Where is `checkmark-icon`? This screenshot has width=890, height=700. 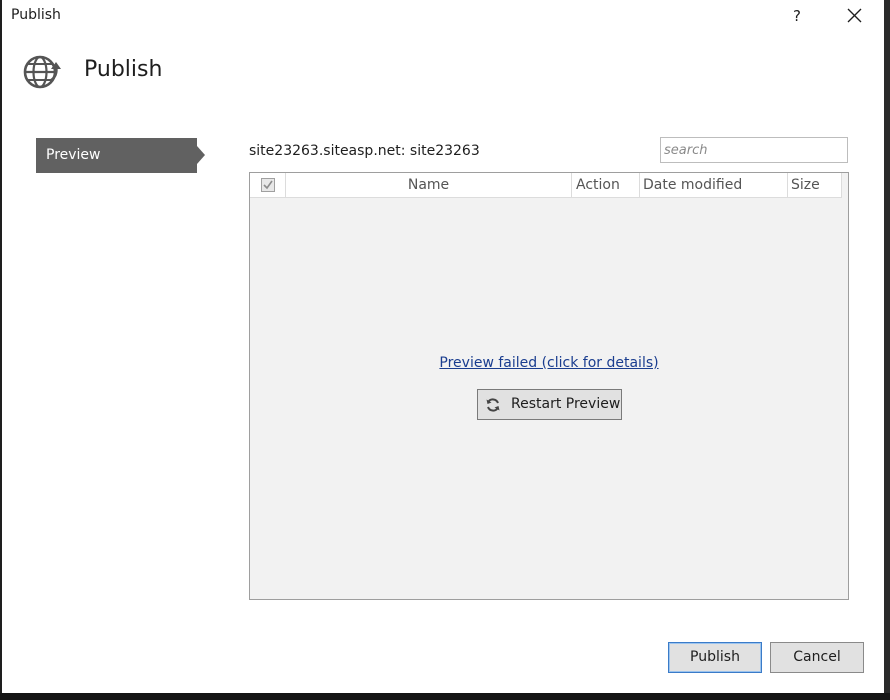 checkmark-icon is located at coordinates (268, 185).